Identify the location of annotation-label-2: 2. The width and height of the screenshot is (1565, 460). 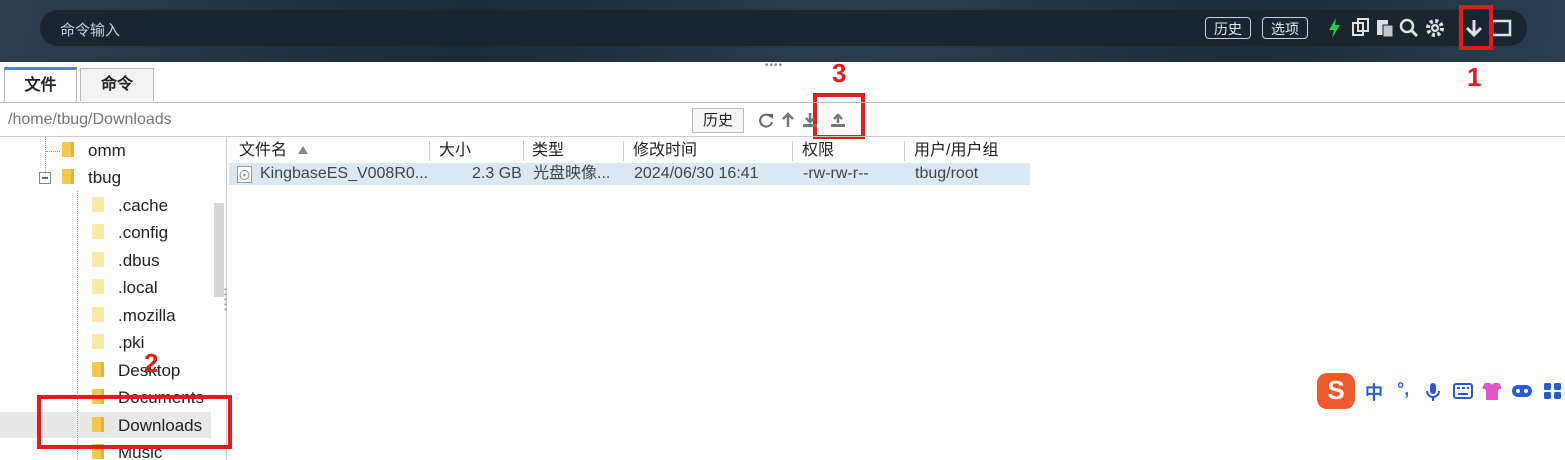
(151, 363).